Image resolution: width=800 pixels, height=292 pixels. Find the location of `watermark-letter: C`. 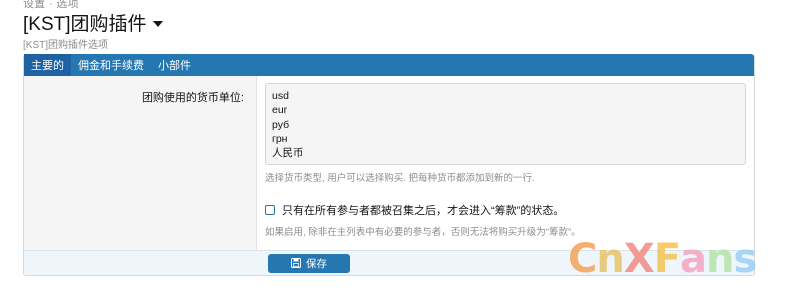

watermark-letter: C is located at coordinates (582, 259).